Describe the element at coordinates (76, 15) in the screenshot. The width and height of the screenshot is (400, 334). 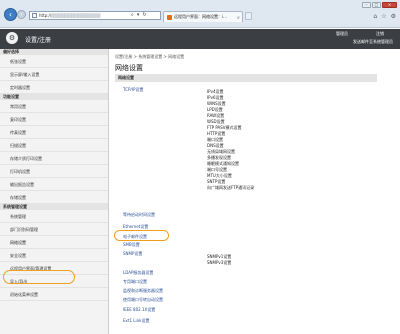
I see `url-masked: ▓▓▓▓▓▓▓▓▓▓▓▓▓▓▓▓` at that location.